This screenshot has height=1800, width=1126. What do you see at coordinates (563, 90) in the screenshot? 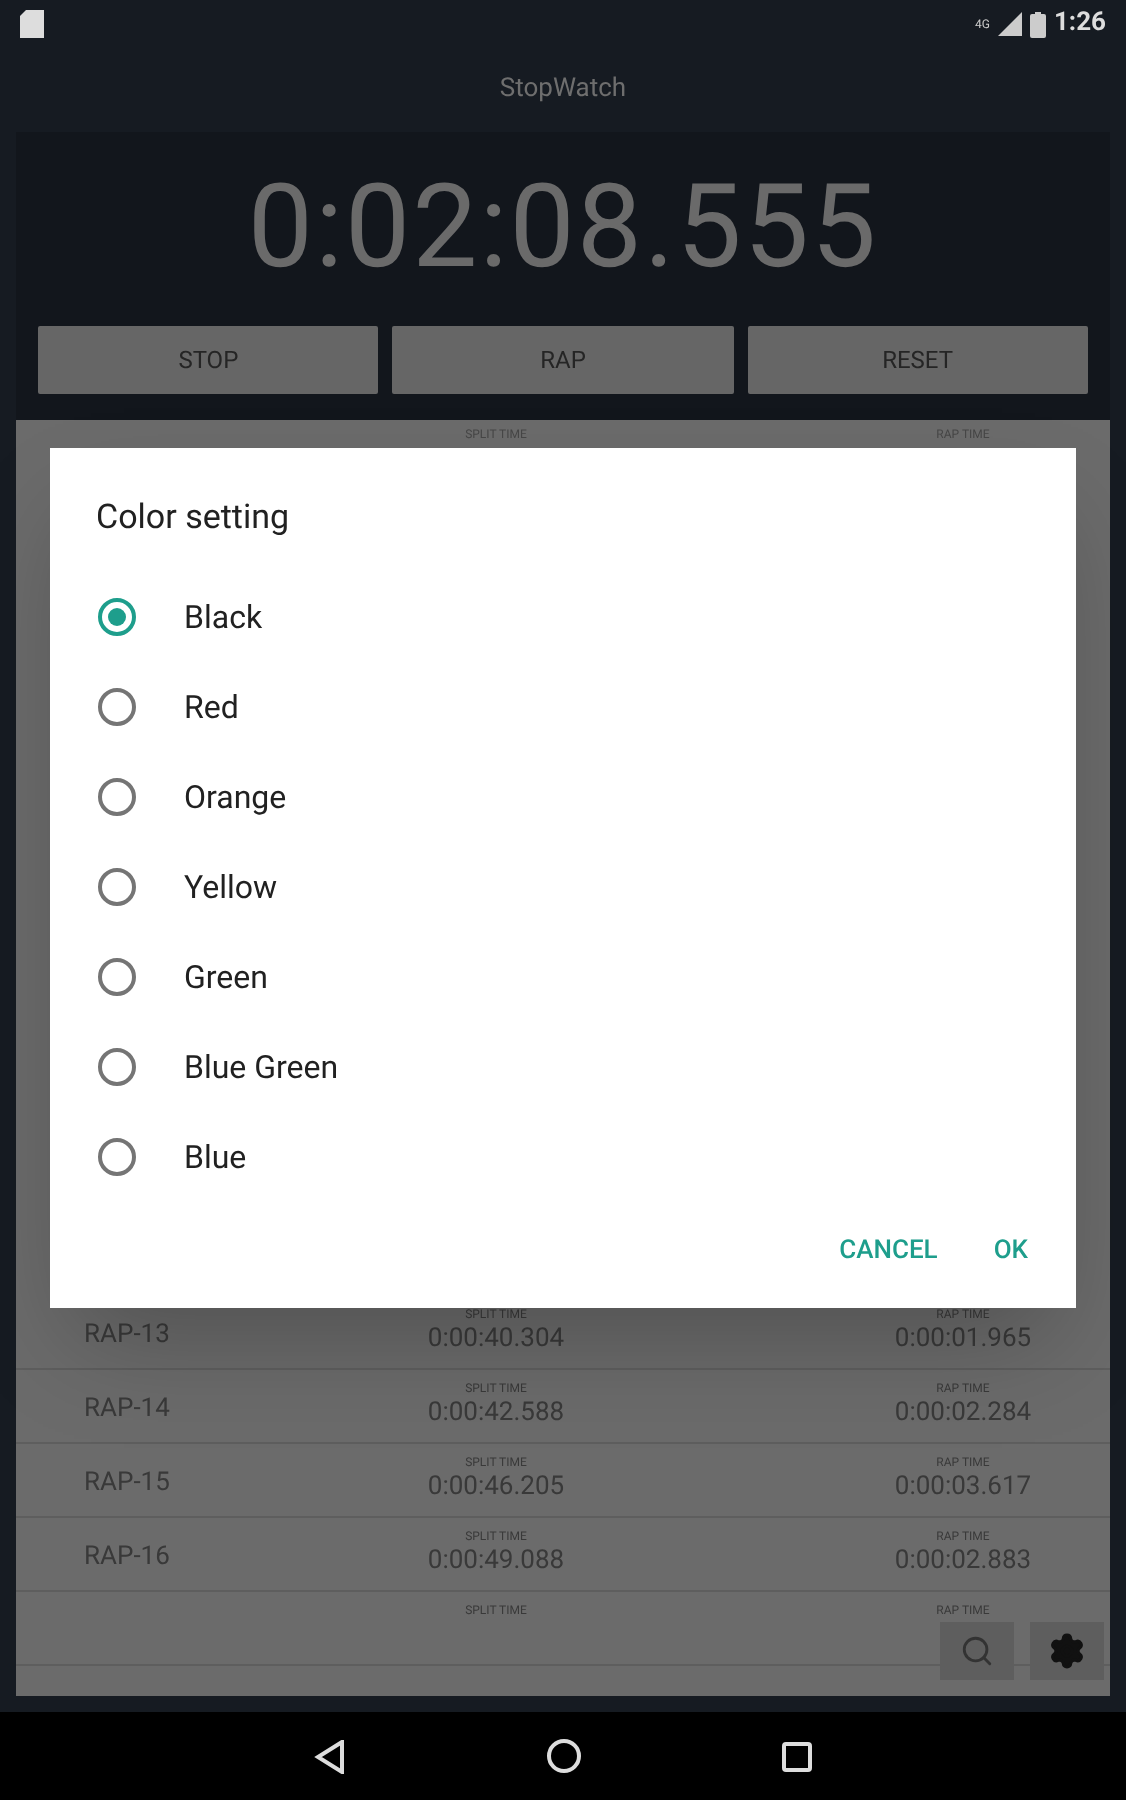
I see `app-title: StopWatch` at bounding box center [563, 90].